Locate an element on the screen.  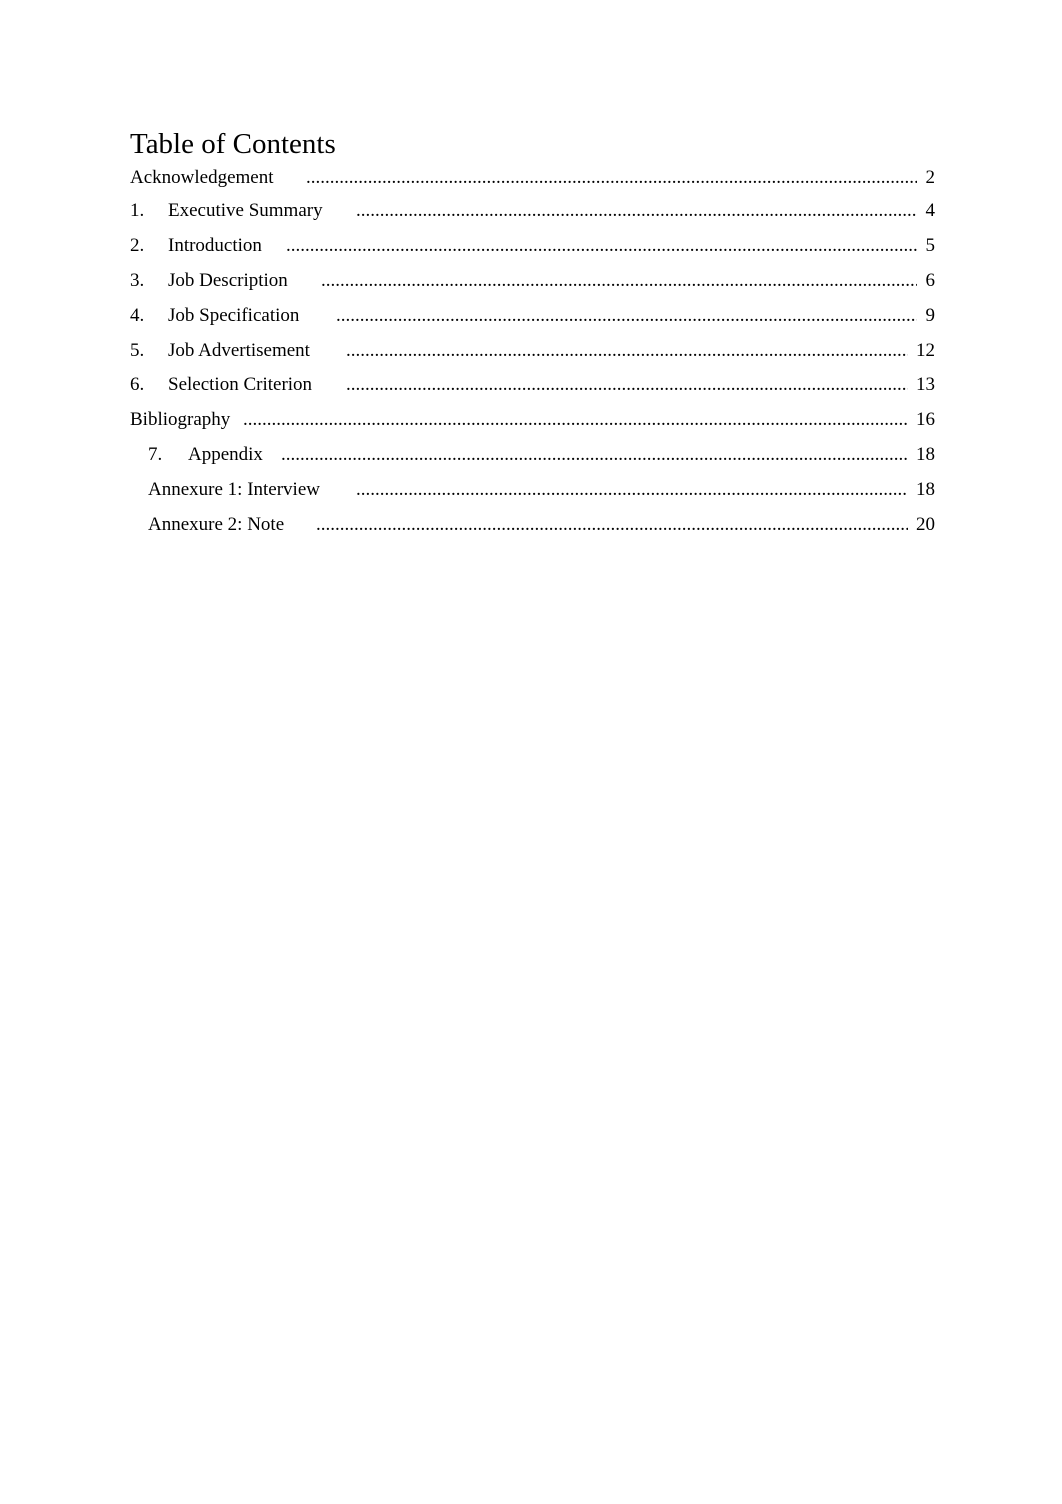
toc-entry-label: Job Advertisement is located at coordinates (239, 350).